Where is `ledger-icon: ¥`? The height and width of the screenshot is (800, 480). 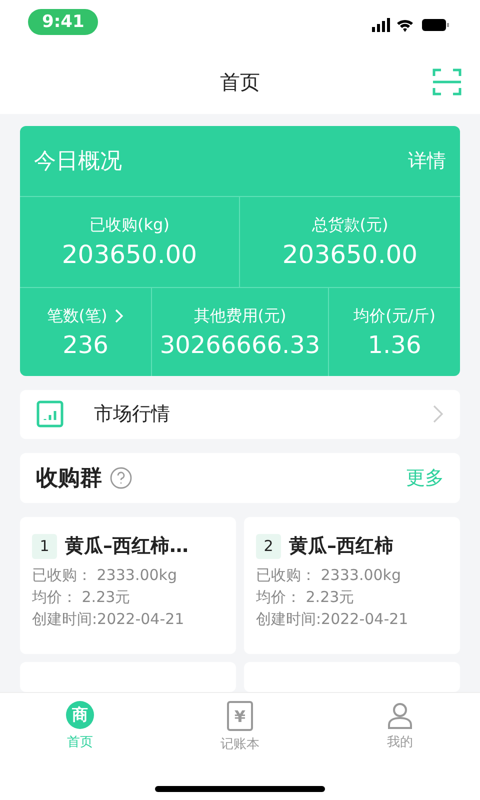 ledger-icon: ¥ is located at coordinates (240, 716).